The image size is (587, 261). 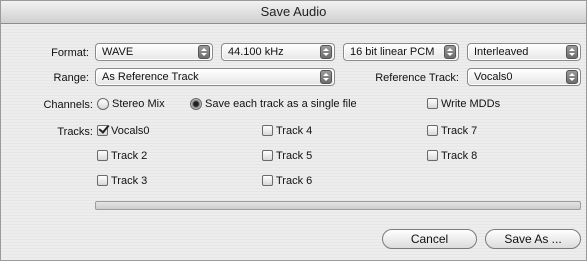 I want to click on bit-depth-value: 16 bit linear PCM, so click(x=392, y=52).